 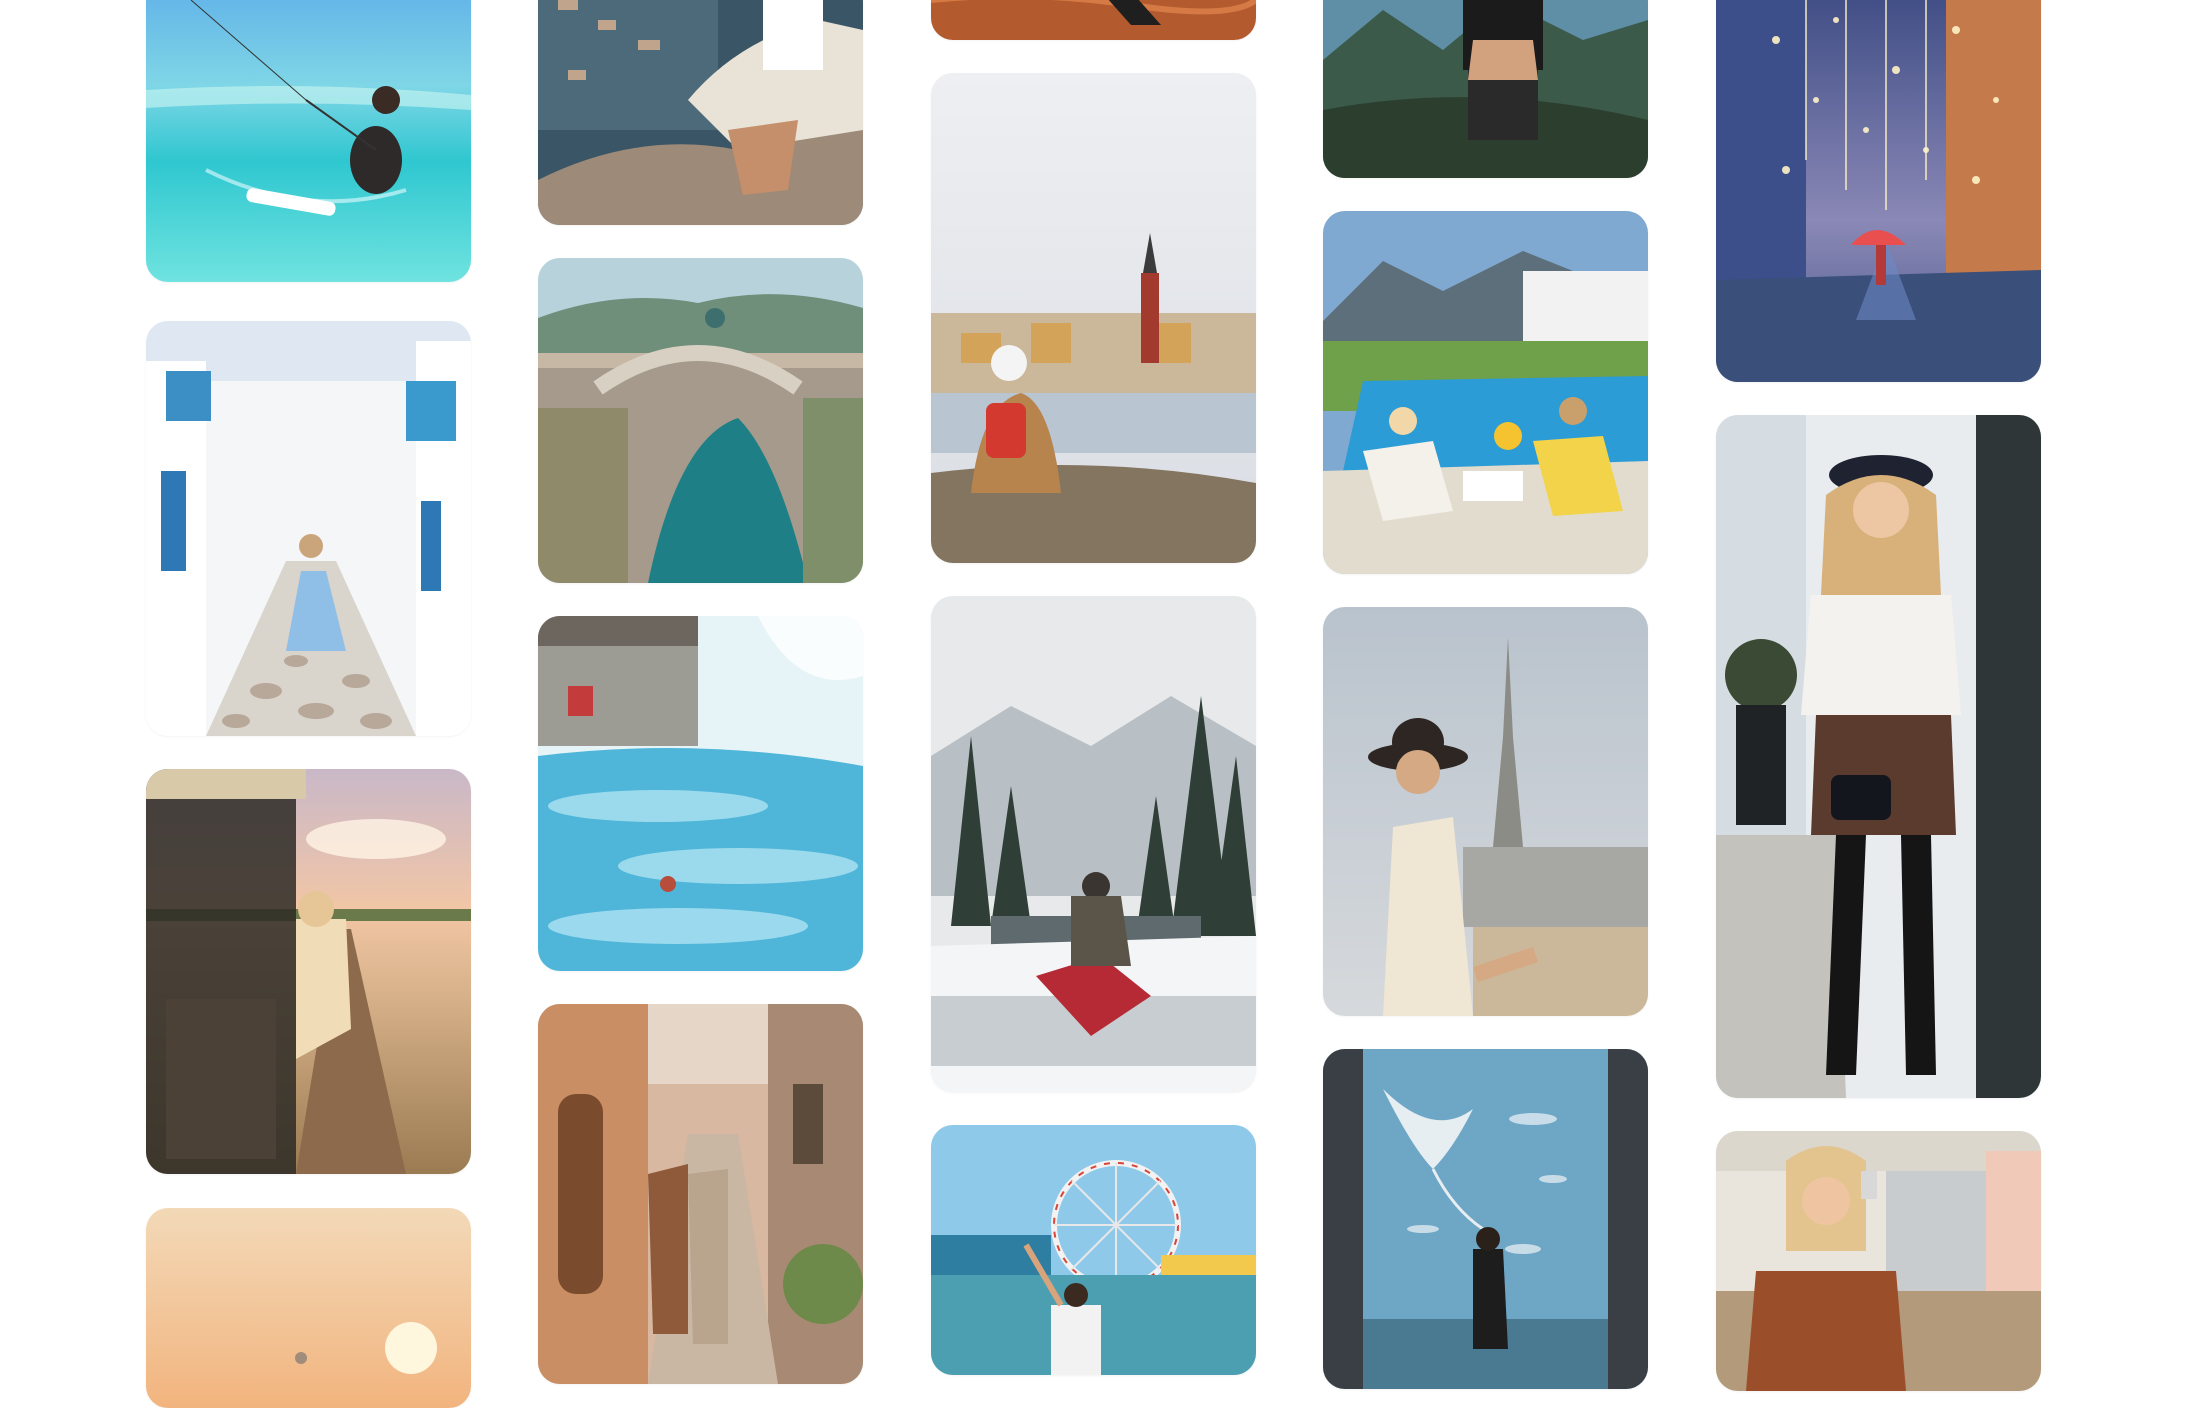 I want to click on pin-stone-bridge, so click(x=700, y=420).